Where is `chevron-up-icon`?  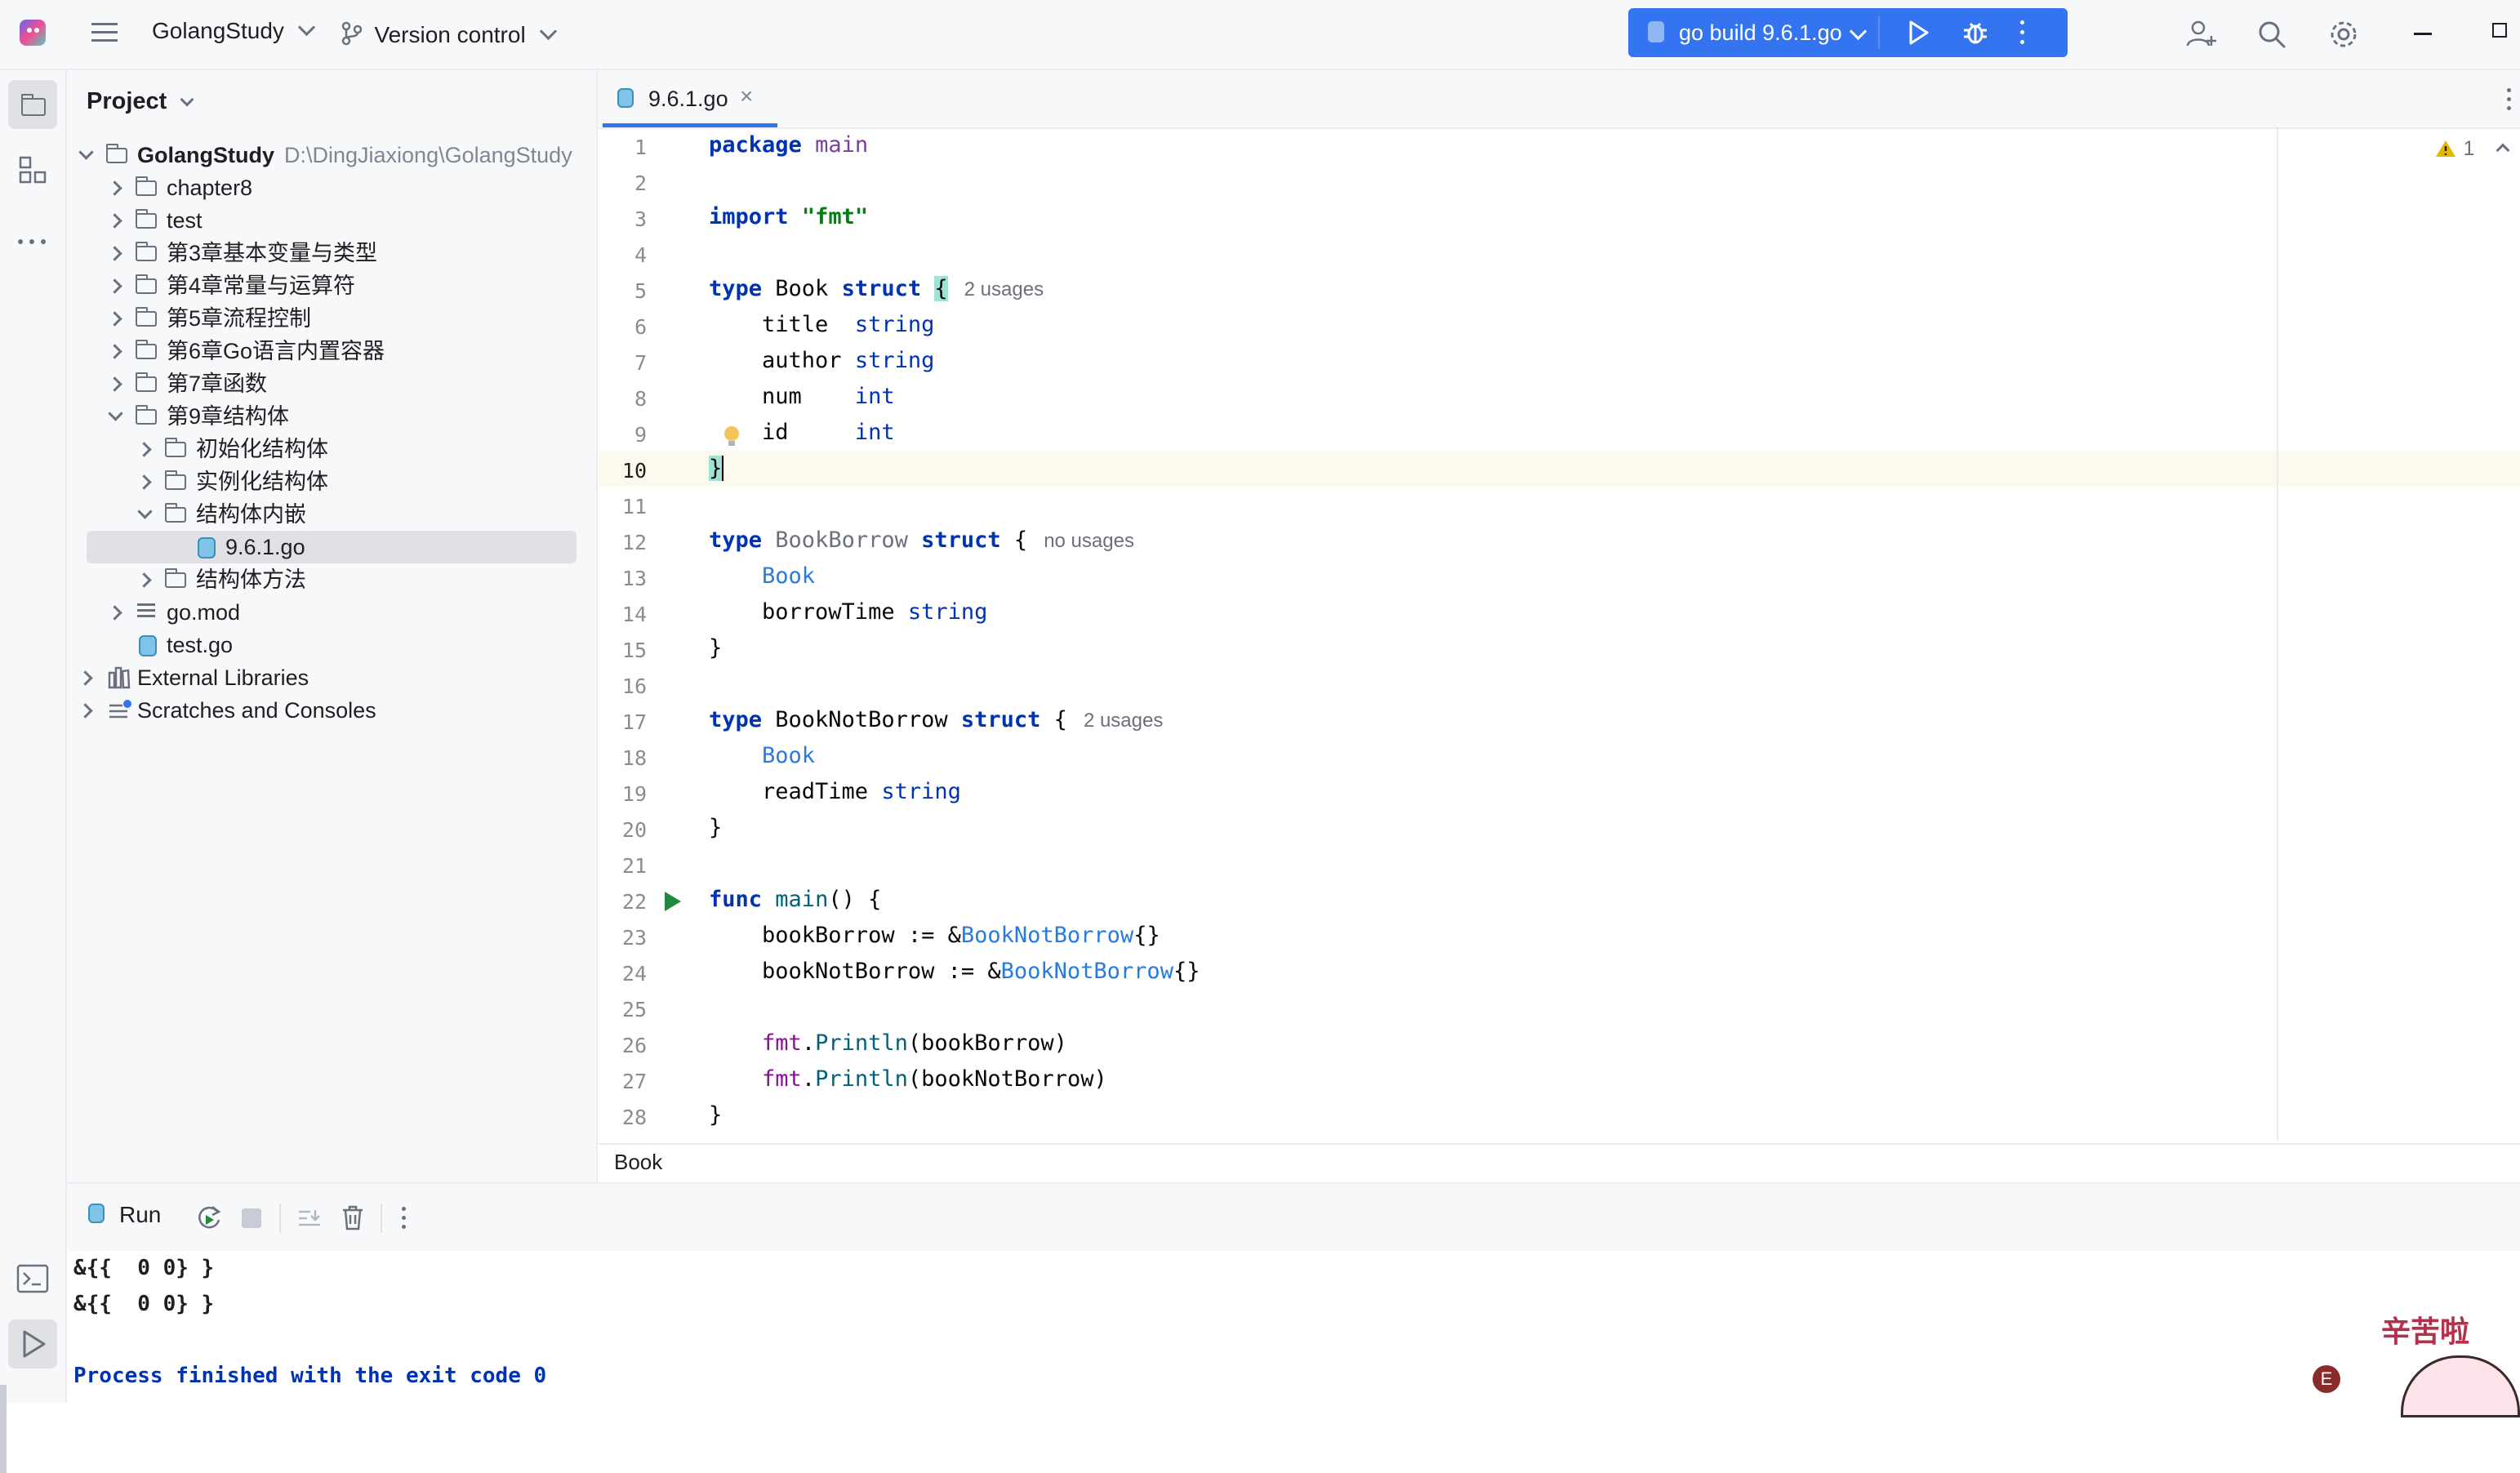
chevron-up-icon is located at coordinates (2503, 150).